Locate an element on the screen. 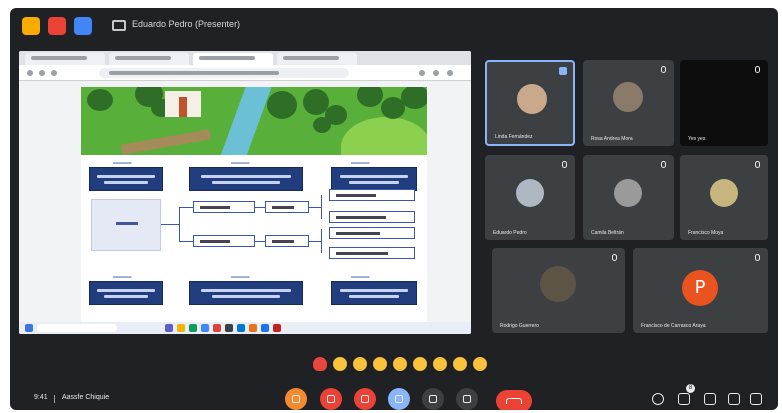  windows-taskbar is located at coordinates (245, 328).